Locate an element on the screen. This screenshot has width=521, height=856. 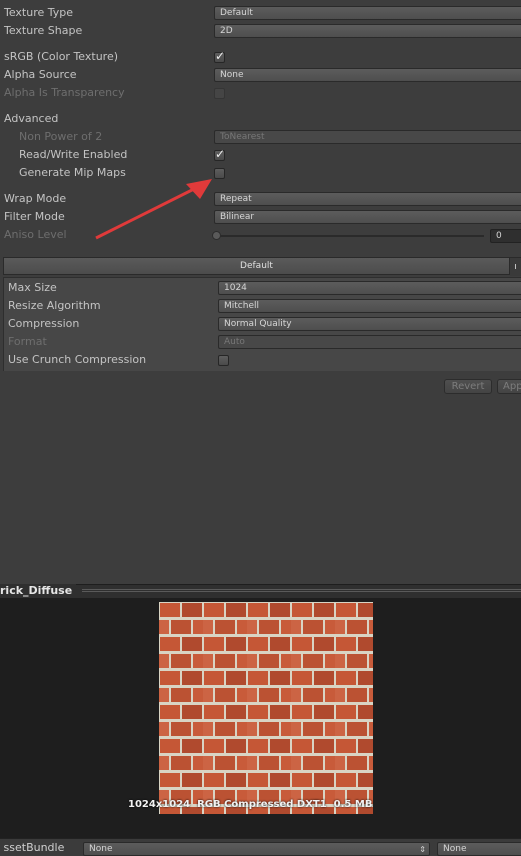
tab-default: Default is located at coordinates (256, 266).